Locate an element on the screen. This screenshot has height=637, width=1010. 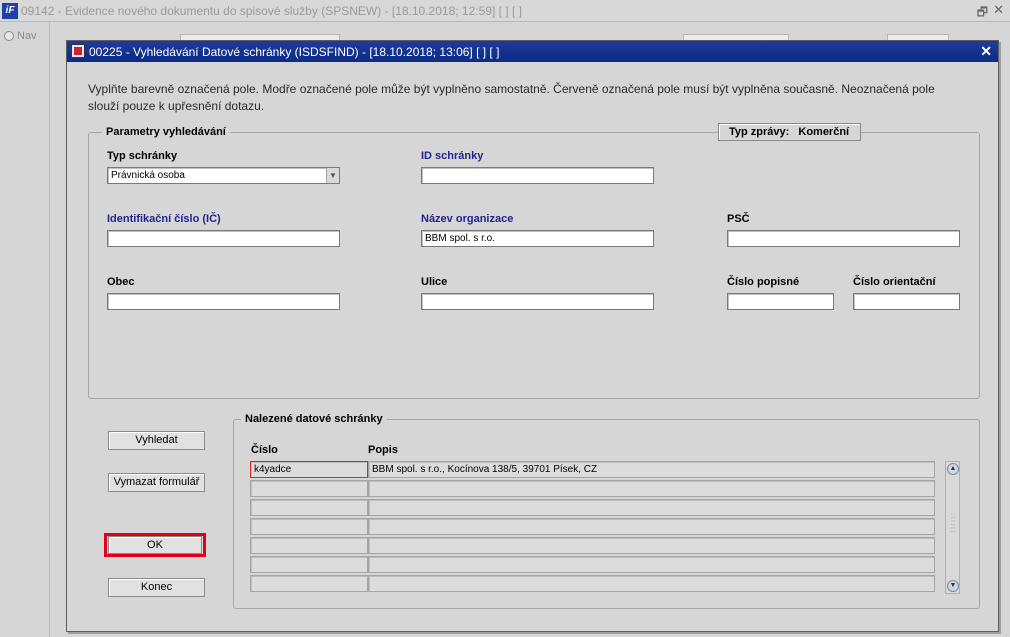
scroll-up-icon: ▲ is located at coordinates (953, 469).